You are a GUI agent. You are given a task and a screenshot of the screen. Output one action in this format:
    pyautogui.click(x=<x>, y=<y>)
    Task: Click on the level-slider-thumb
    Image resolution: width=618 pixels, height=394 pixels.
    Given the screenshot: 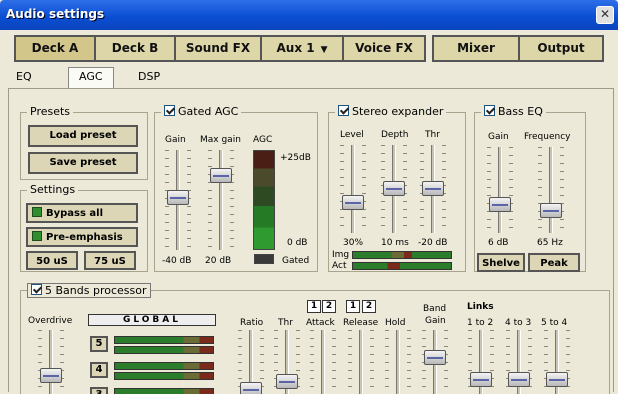 What is the action you would take?
    pyautogui.click(x=353, y=202)
    